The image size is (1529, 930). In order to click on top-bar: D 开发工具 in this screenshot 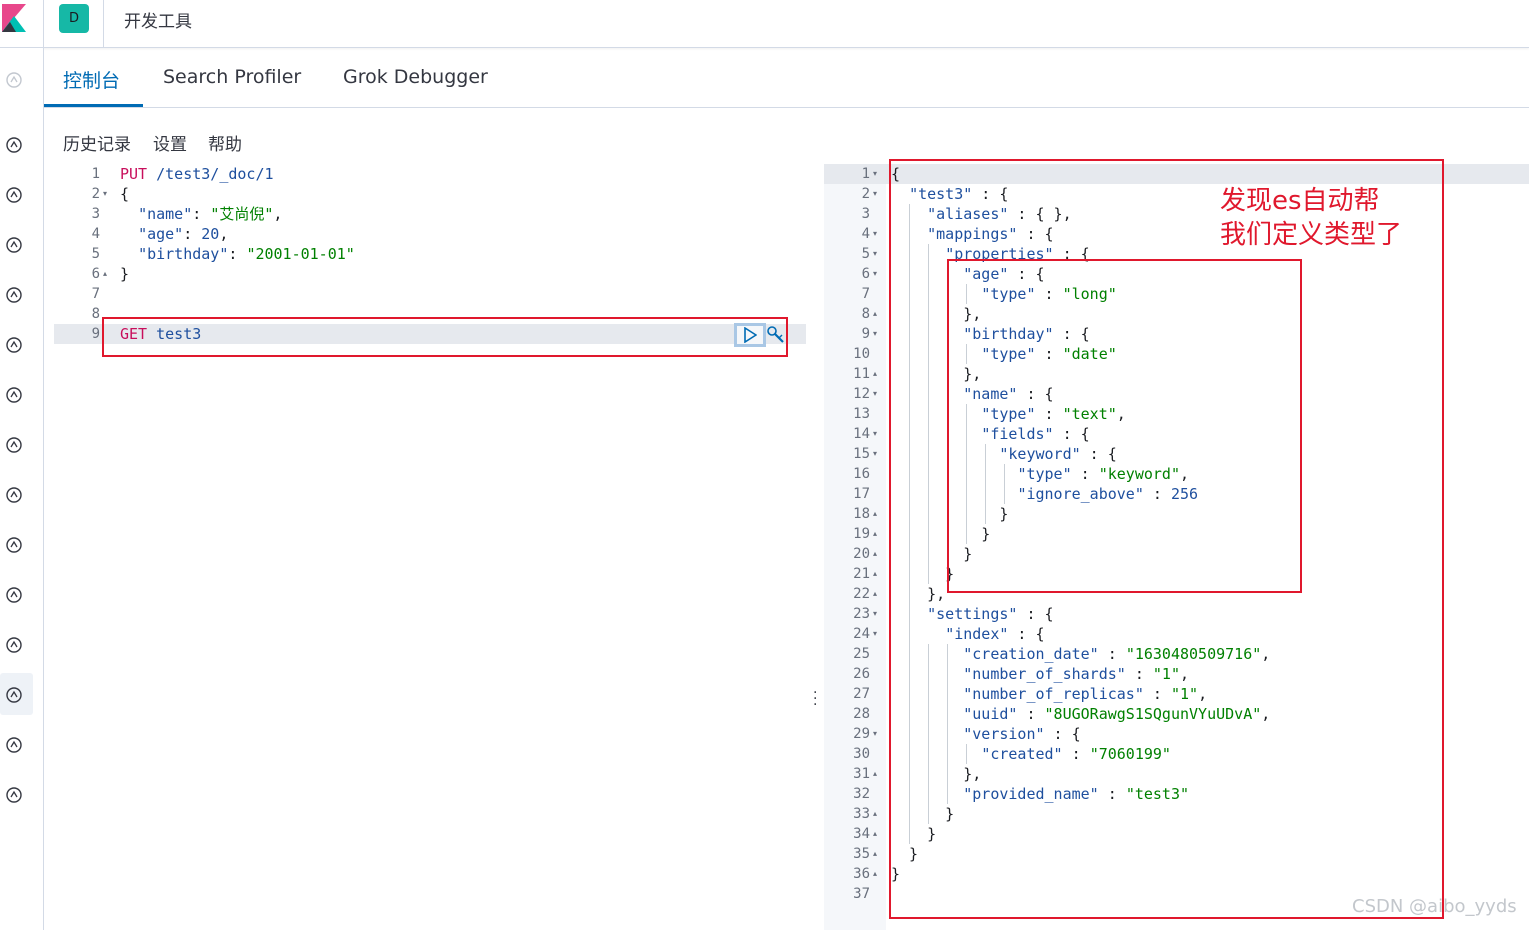, I will do `click(764, 24)`.